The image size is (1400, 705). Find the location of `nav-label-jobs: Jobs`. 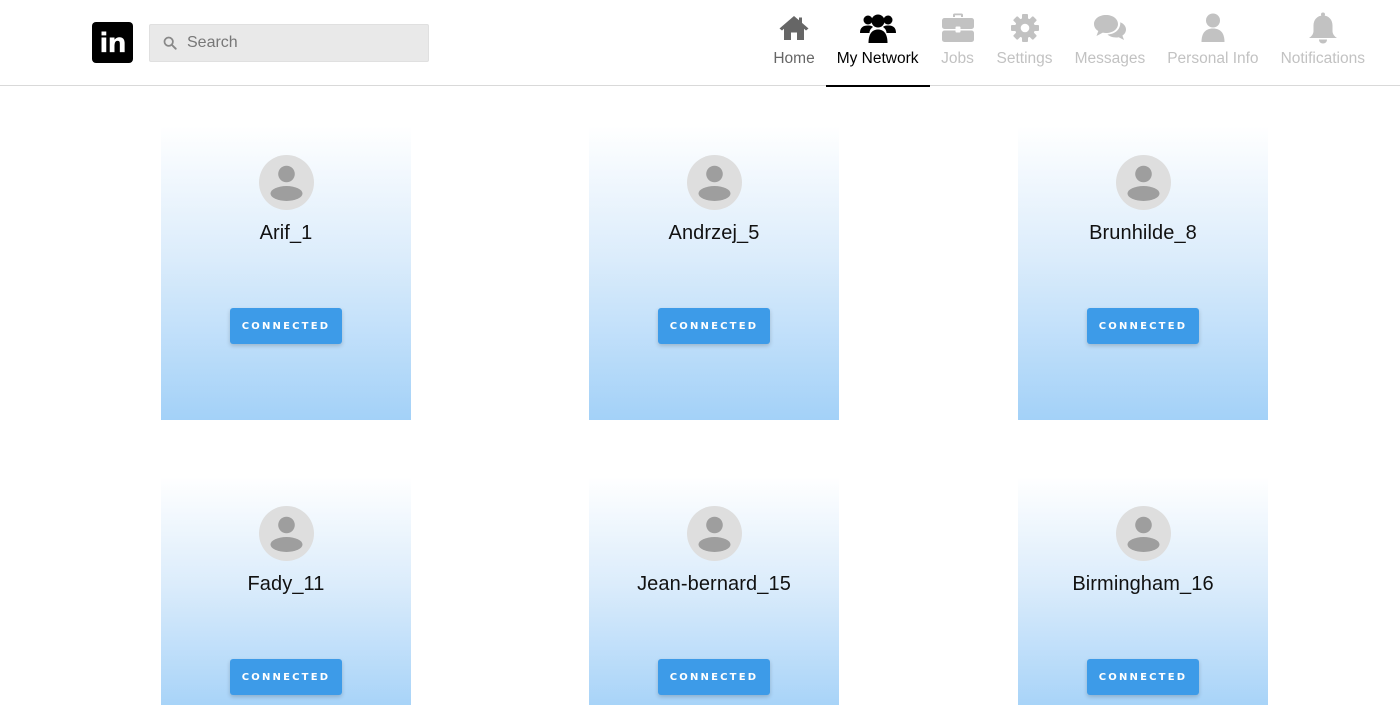

nav-label-jobs: Jobs is located at coordinates (957, 58).